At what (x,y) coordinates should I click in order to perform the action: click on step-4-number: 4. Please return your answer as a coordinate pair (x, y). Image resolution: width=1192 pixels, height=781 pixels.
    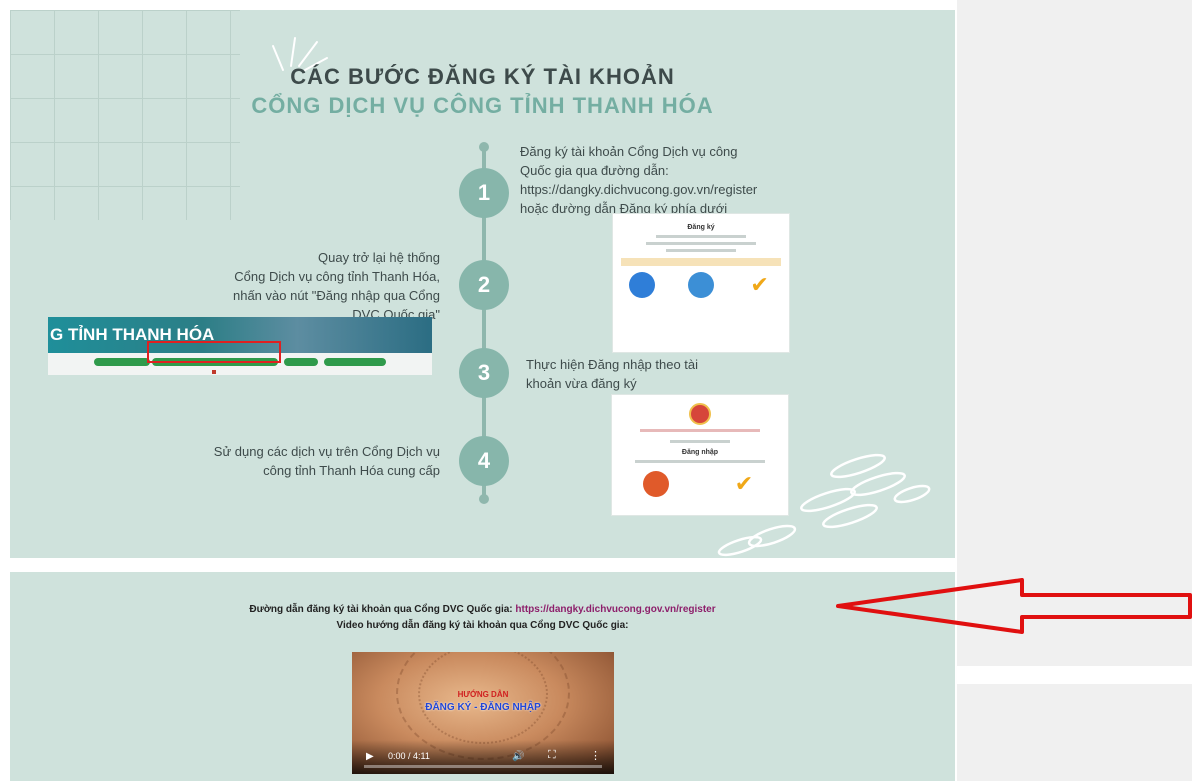
    Looking at the image, I should click on (484, 461).